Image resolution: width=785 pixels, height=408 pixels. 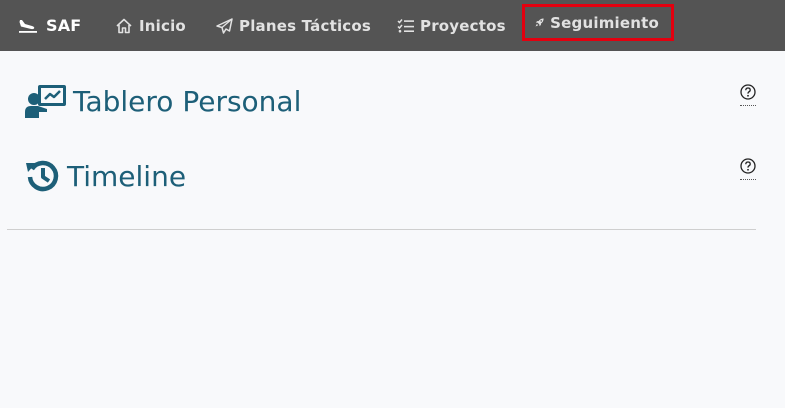 I want to click on nav-label-planes-tacticos: Planes Tácticos, so click(x=305, y=25).